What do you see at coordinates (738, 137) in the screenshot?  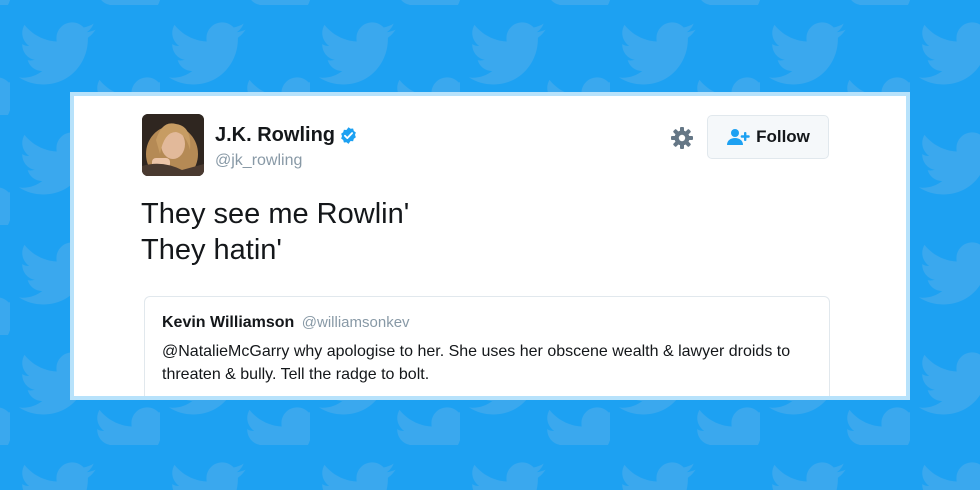 I see `add-user-icon` at bounding box center [738, 137].